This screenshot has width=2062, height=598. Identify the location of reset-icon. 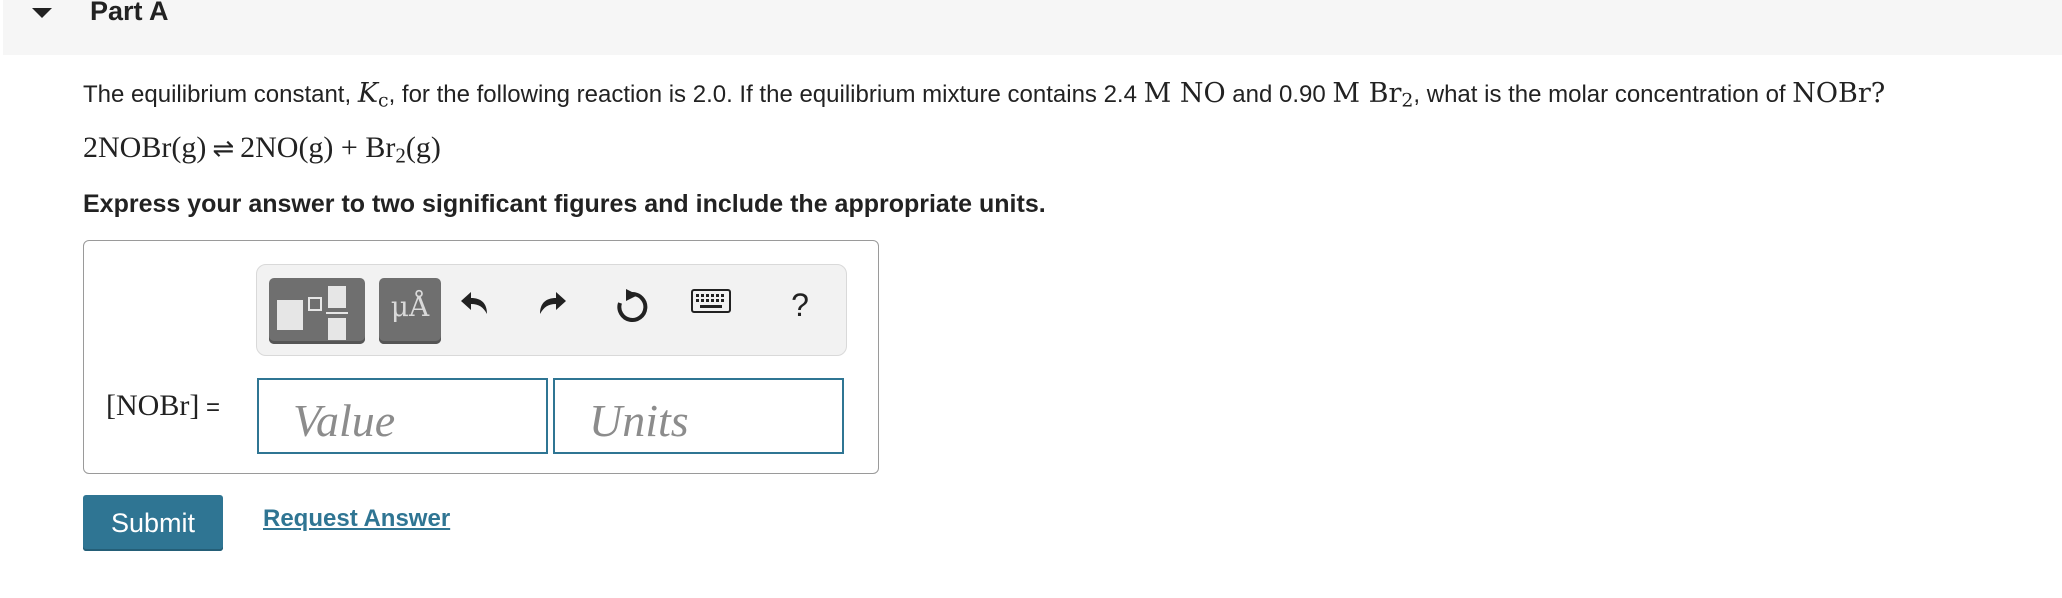
(632, 309).